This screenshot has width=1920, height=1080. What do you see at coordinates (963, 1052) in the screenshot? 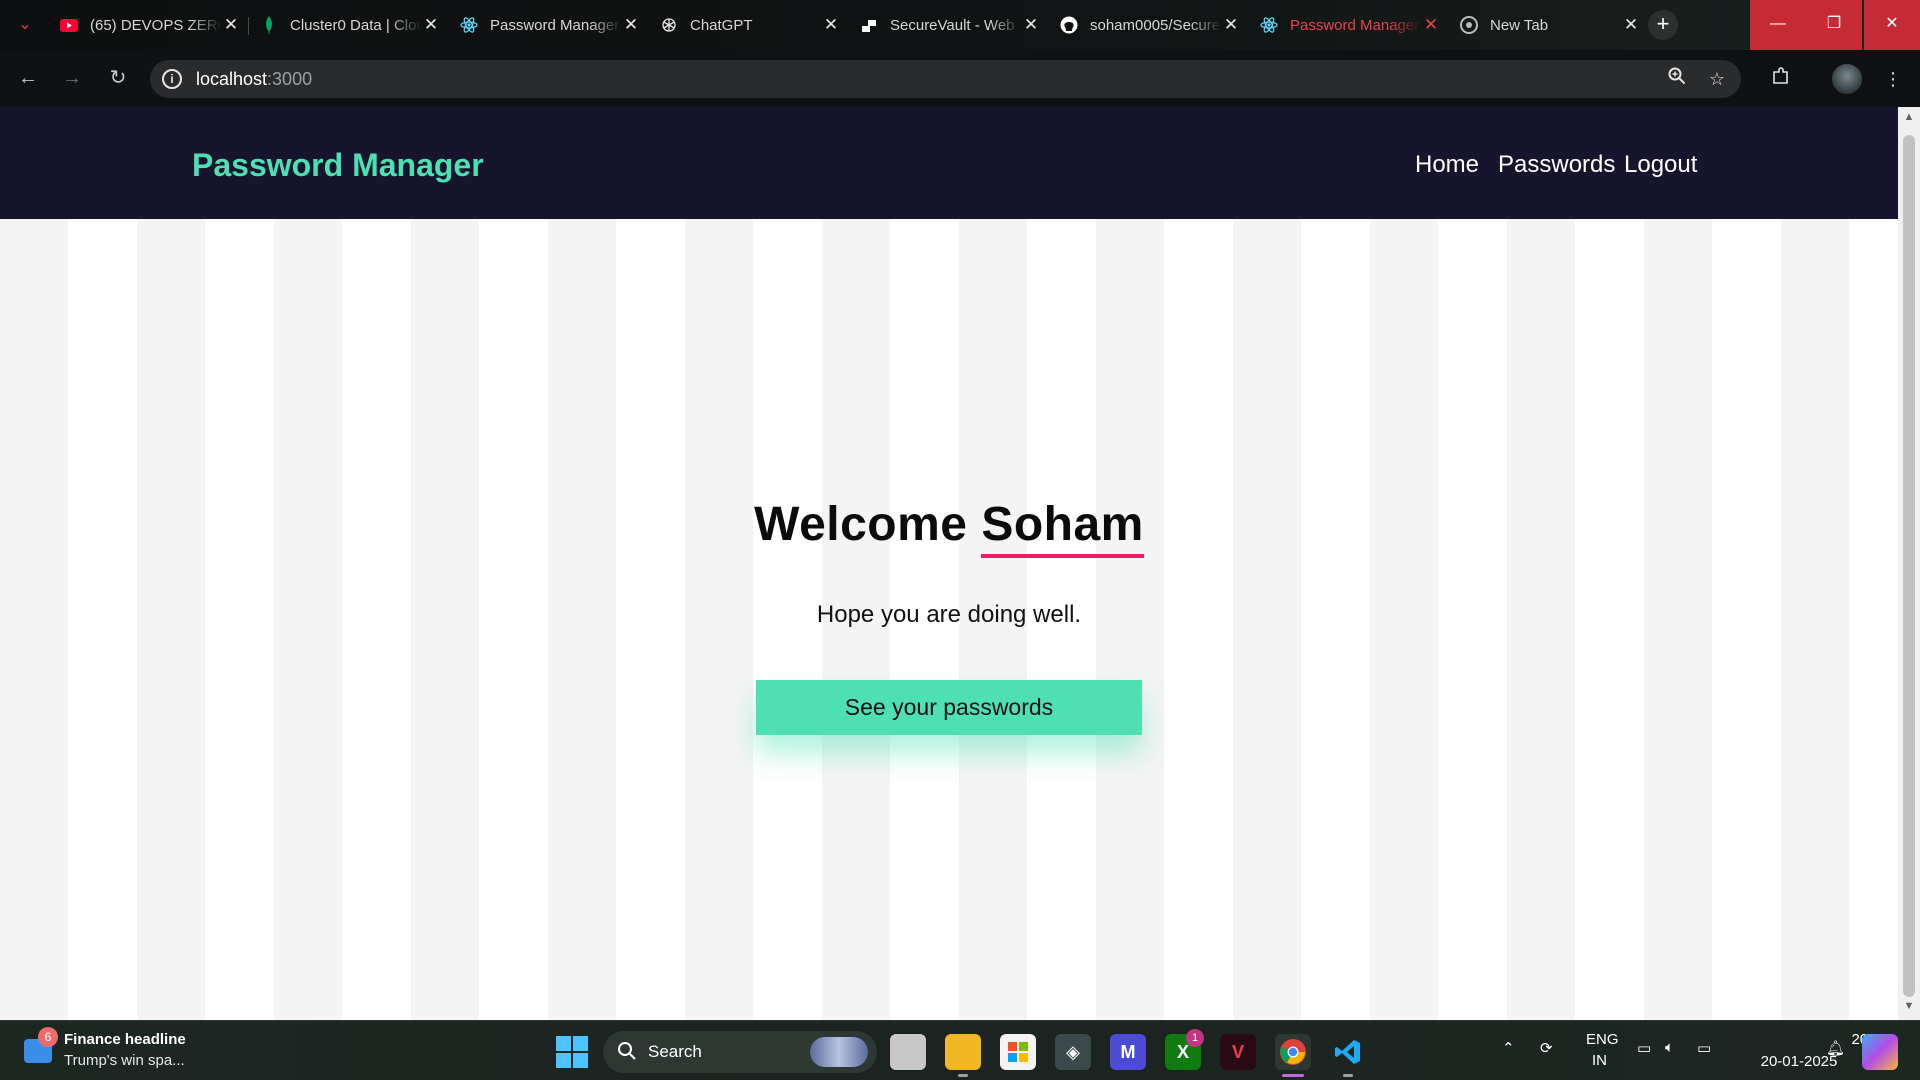
I see `file-explorer-icon` at bounding box center [963, 1052].